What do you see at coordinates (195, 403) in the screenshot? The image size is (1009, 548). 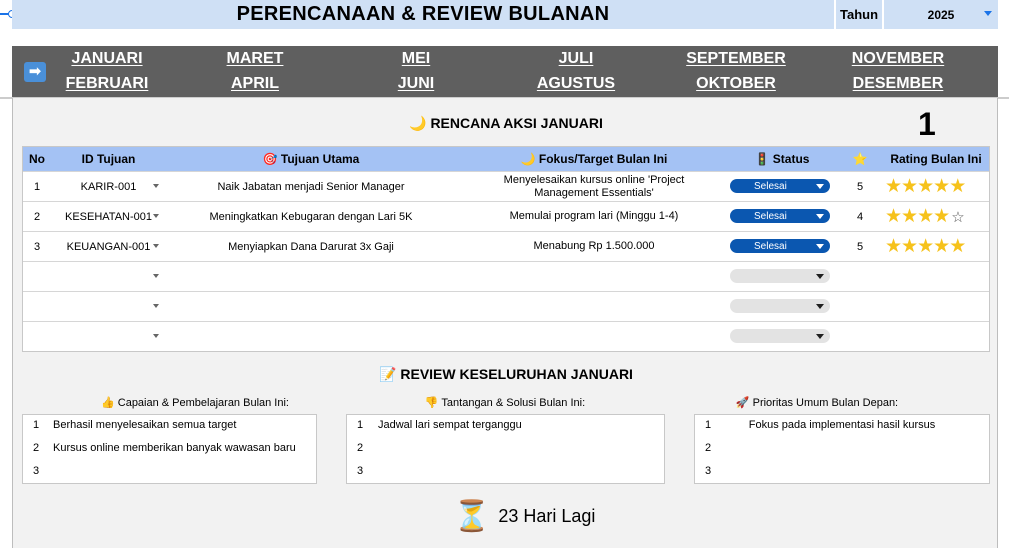 I see `review-heading-achievements: 👍 Capaian & Pembelajaran Bulan Ini:` at bounding box center [195, 403].